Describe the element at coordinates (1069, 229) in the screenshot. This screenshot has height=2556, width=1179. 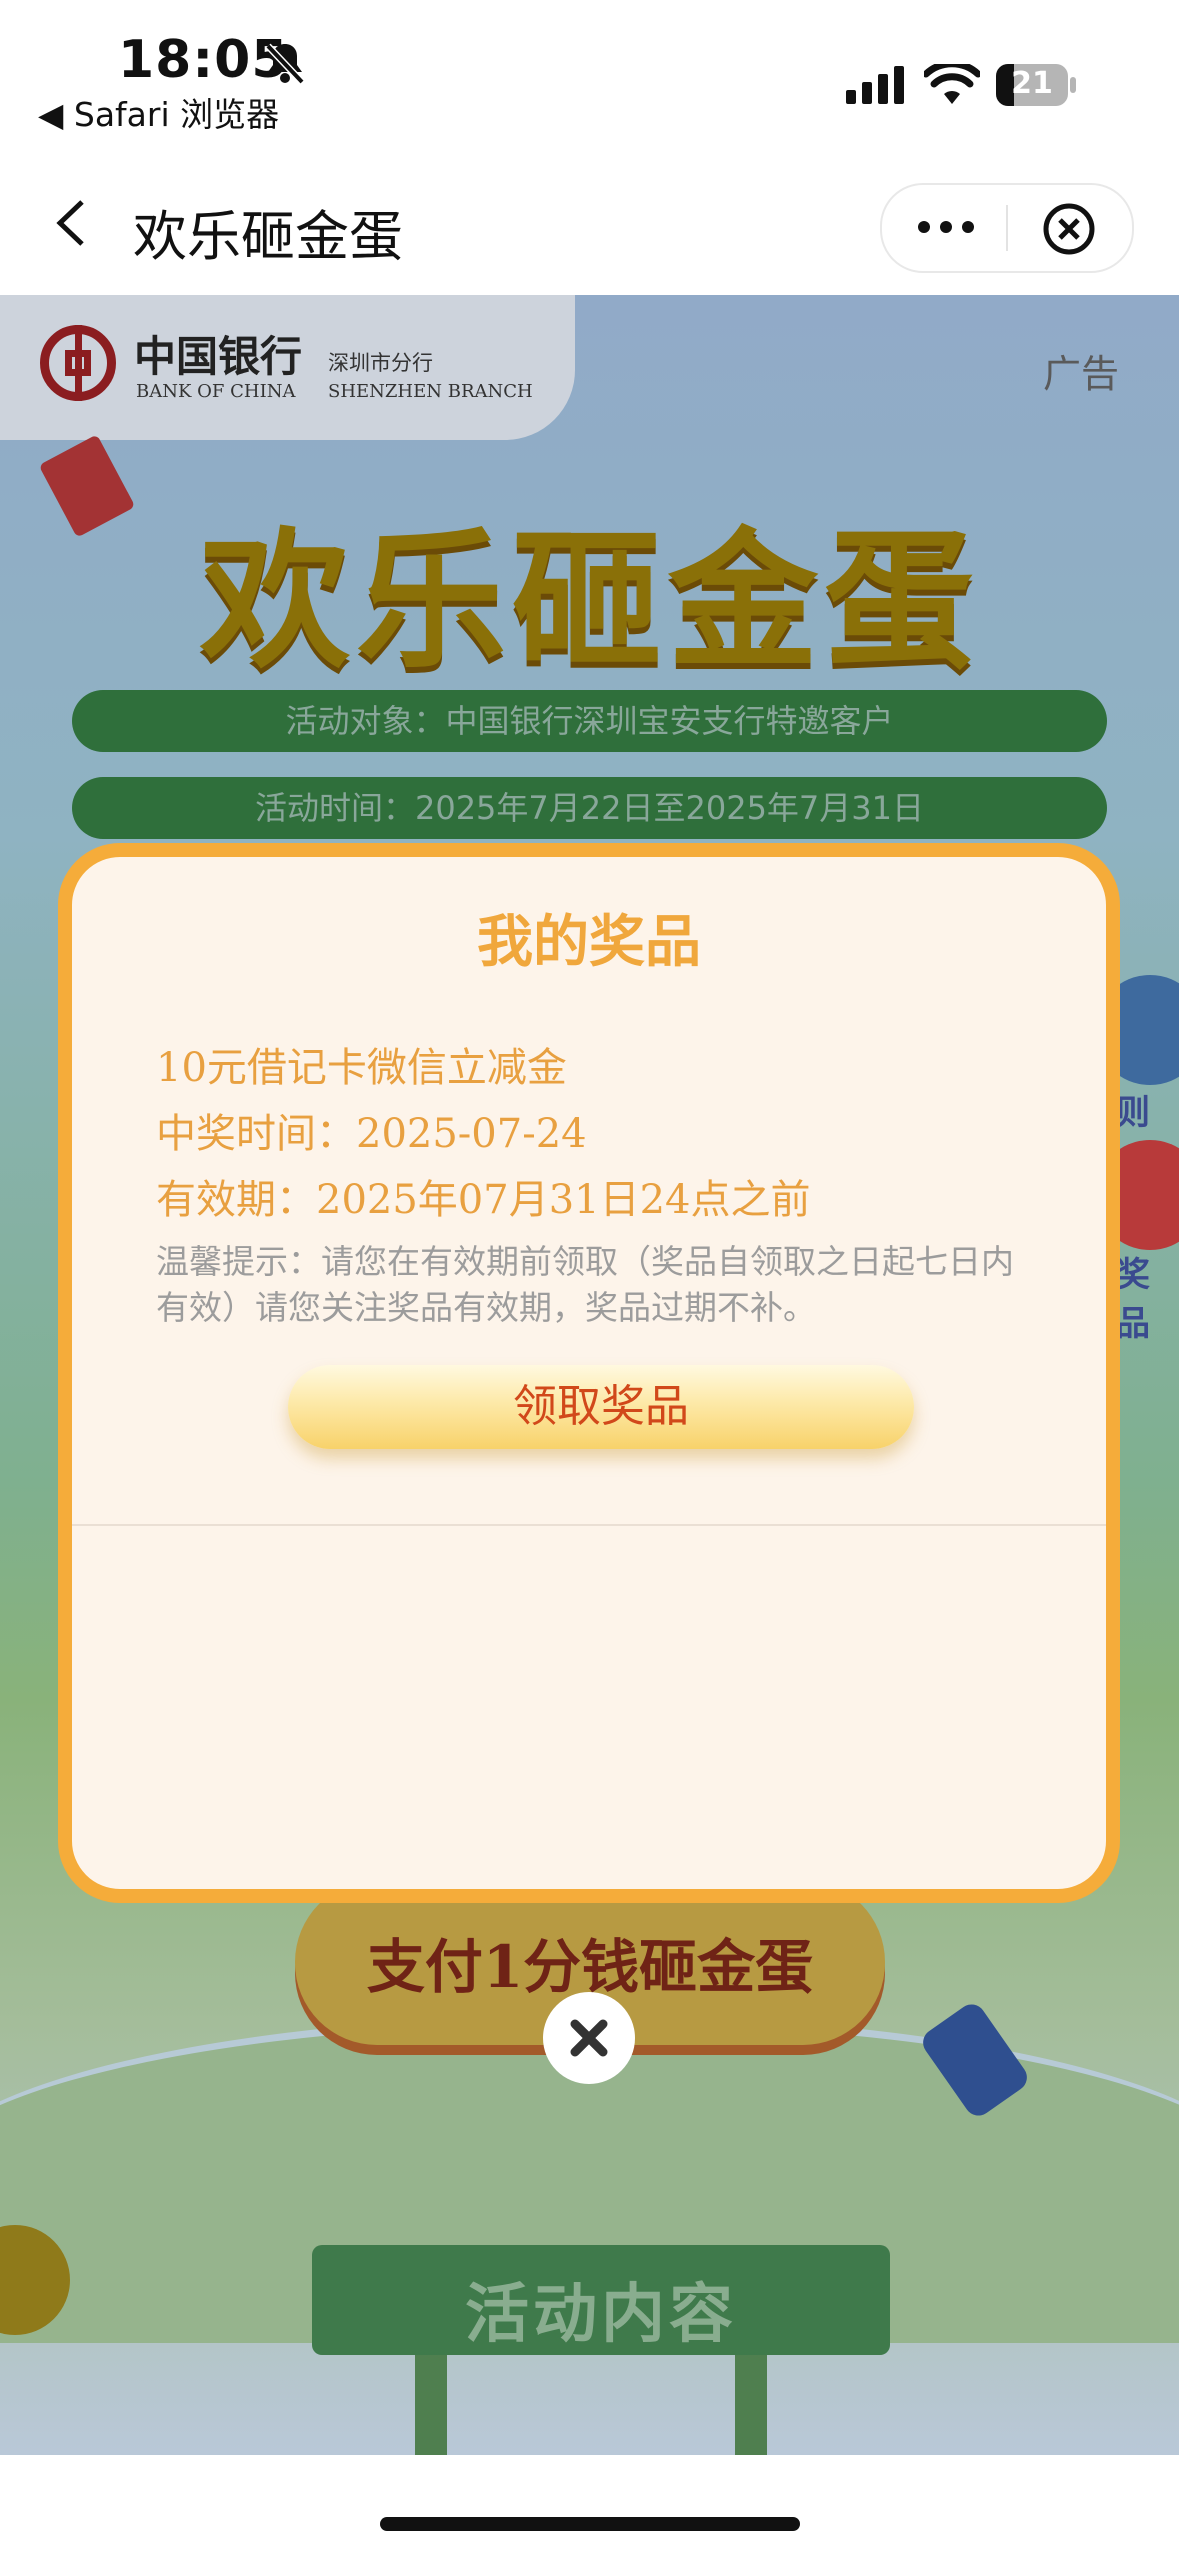
I see `close-page-icon` at that location.